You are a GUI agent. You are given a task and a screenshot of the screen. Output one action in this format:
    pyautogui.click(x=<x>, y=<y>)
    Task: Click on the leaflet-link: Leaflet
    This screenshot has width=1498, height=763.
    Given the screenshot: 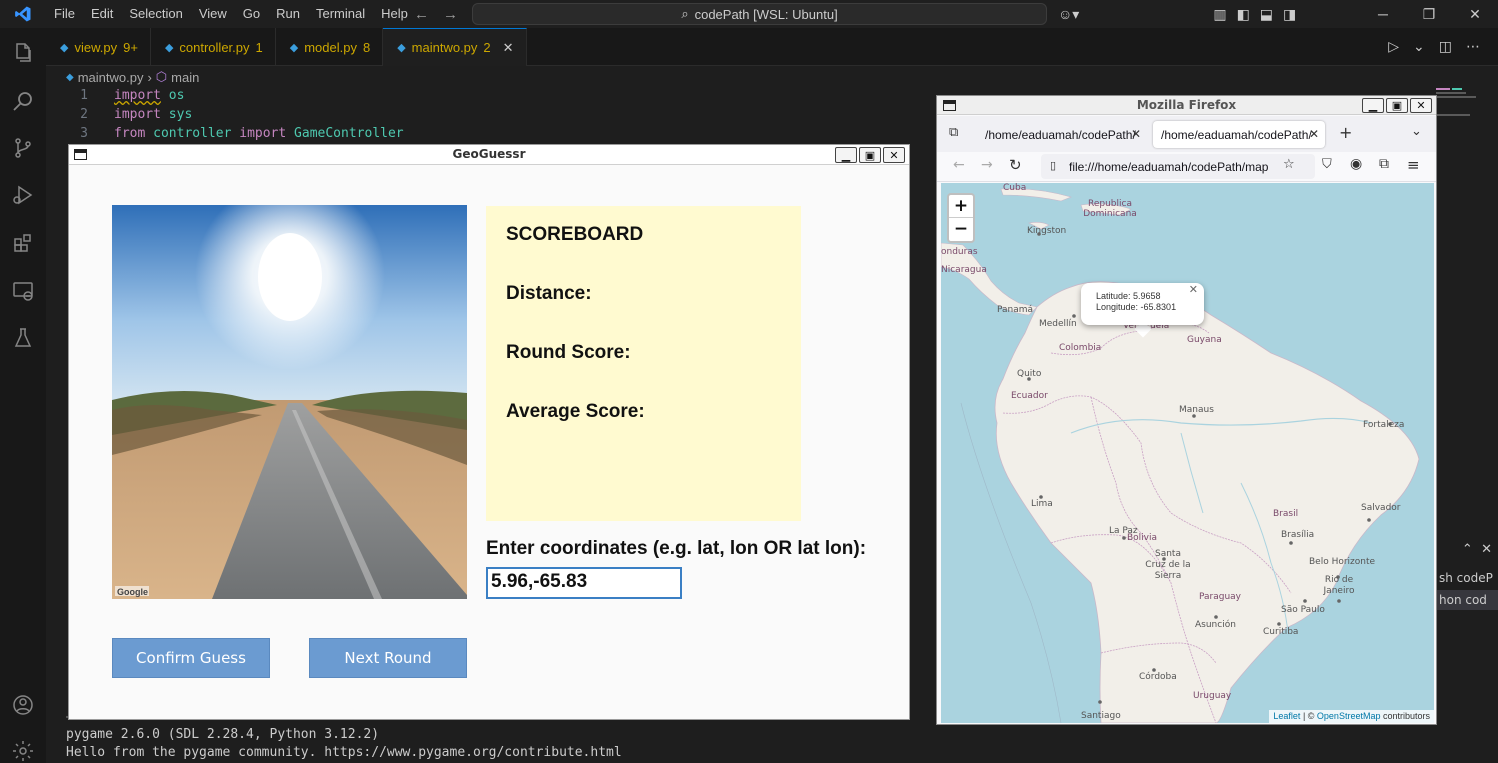 What is the action you would take?
    pyautogui.click(x=1286, y=716)
    